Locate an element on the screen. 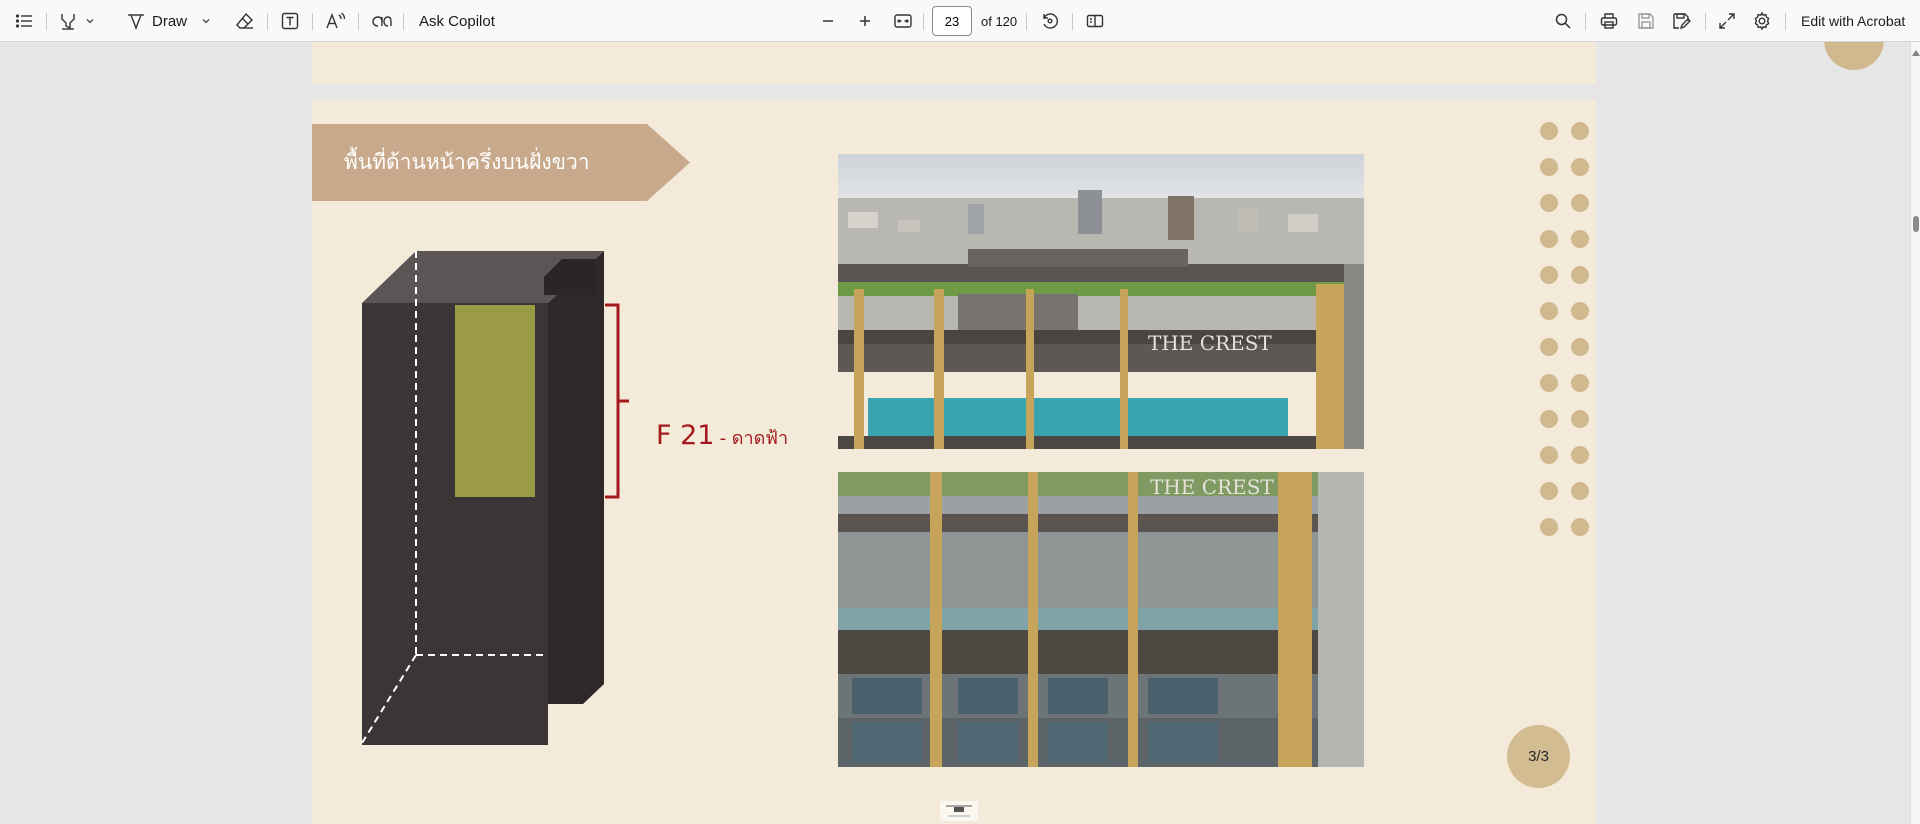 This screenshot has height=824, width=1920. section-banner: พื้นที่ด้านหน้าครึ่งบนฝั่งขวา is located at coordinates (501, 162).